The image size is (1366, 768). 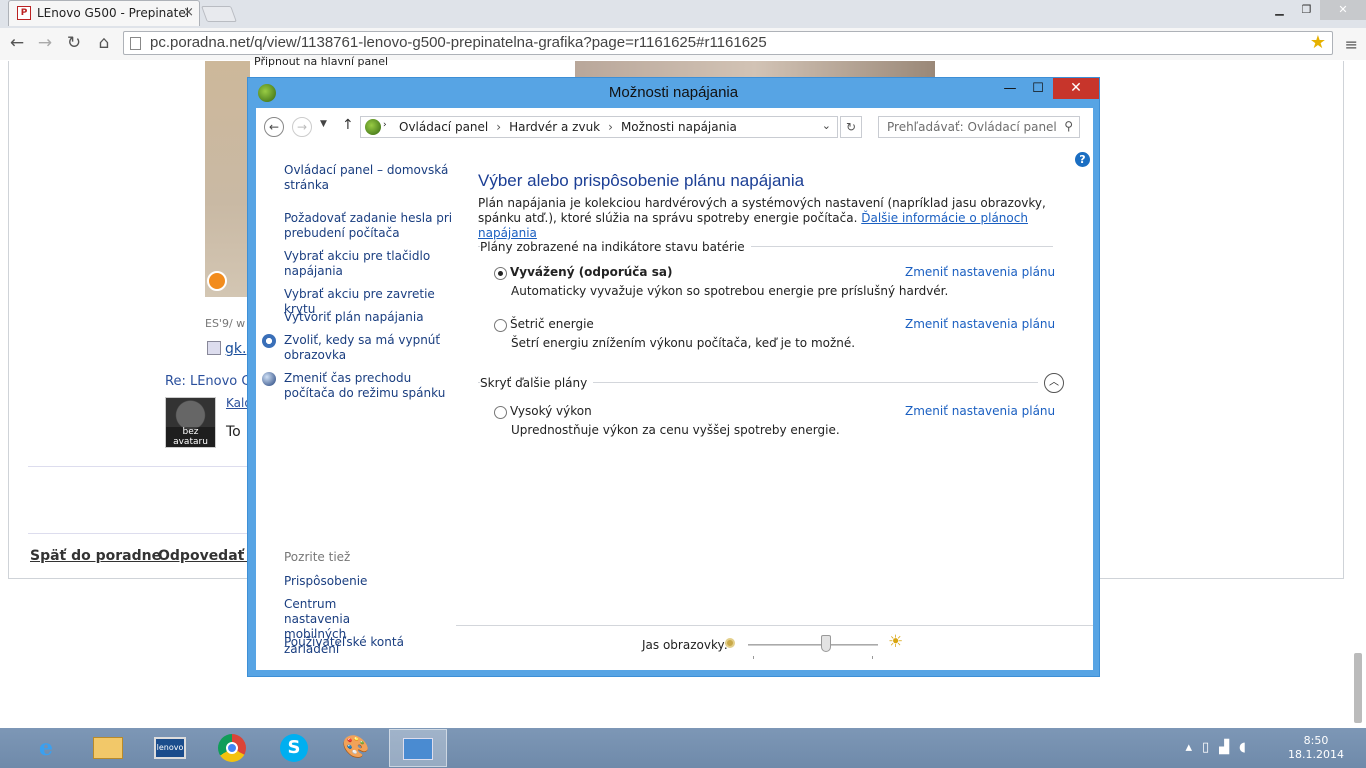 What do you see at coordinates (385, 125) in the screenshot?
I see `chevron-right-icon: ›` at bounding box center [385, 125].